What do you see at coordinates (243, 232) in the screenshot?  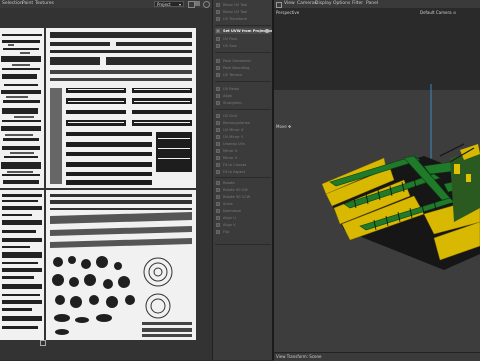 I see `tool-item: Flip` at bounding box center [243, 232].